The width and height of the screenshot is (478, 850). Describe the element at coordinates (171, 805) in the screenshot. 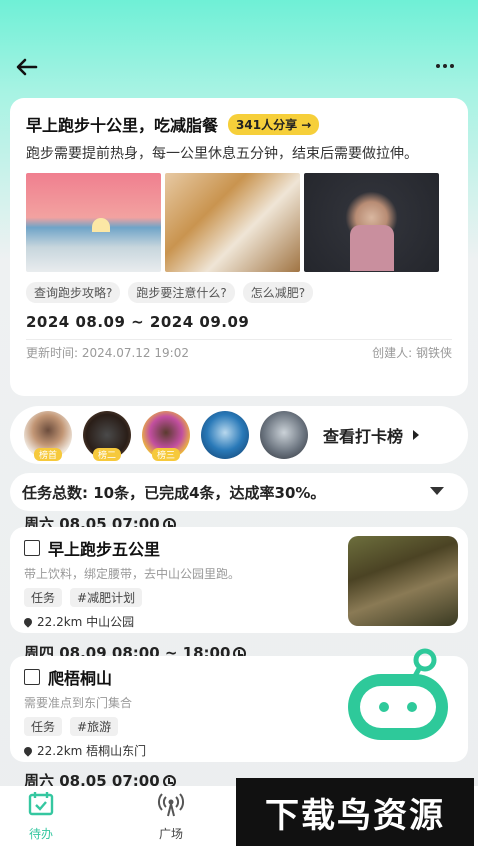

I see `broadcast-icon` at that location.